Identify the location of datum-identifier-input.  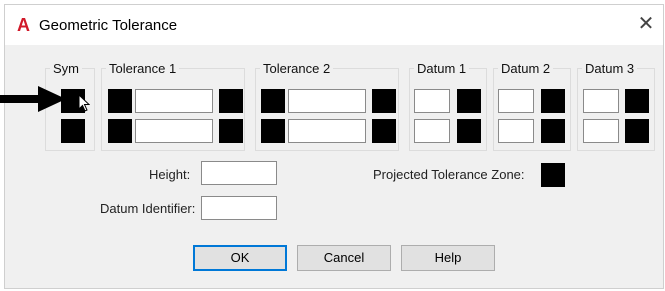
(239, 208).